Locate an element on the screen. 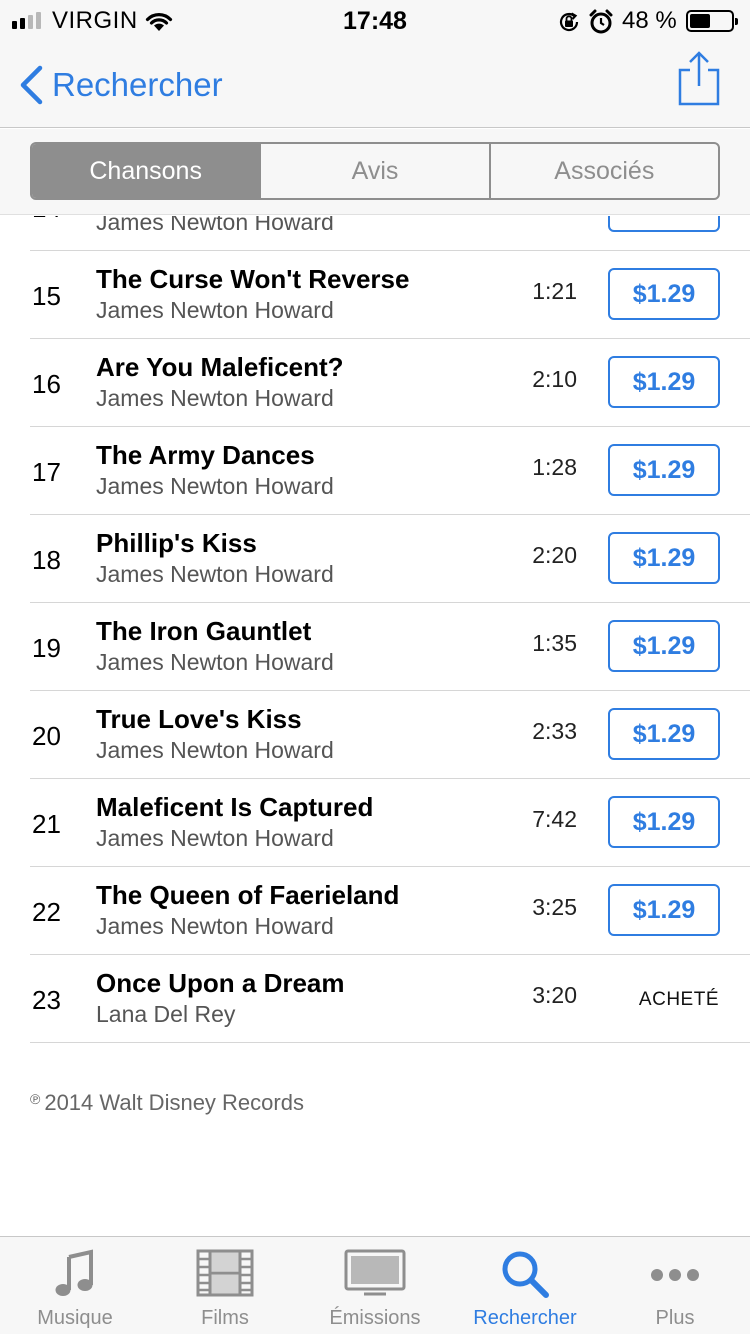 This screenshot has height=1334, width=750. tab-label-plus: Plus is located at coordinates (675, 1318).